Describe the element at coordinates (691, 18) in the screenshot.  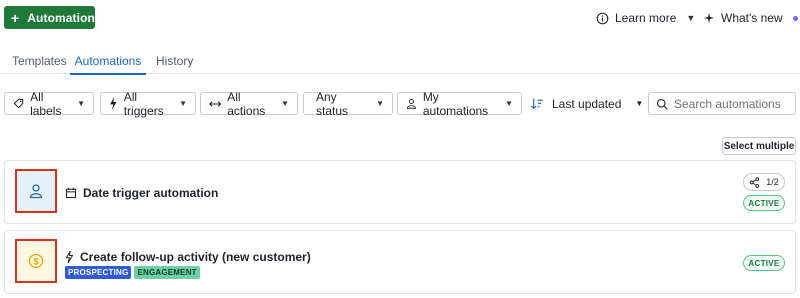
I see `chevron-down-icon: ▼` at that location.